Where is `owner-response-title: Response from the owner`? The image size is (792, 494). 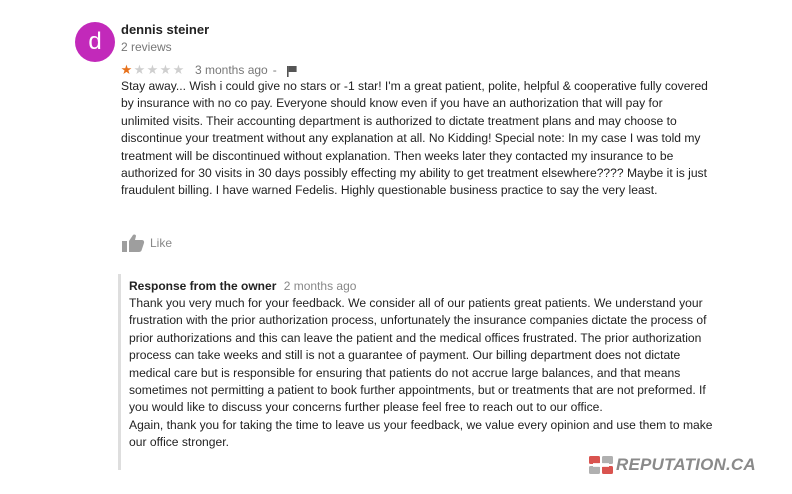 owner-response-title: Response from the owner is located at coordinates (203, 286).